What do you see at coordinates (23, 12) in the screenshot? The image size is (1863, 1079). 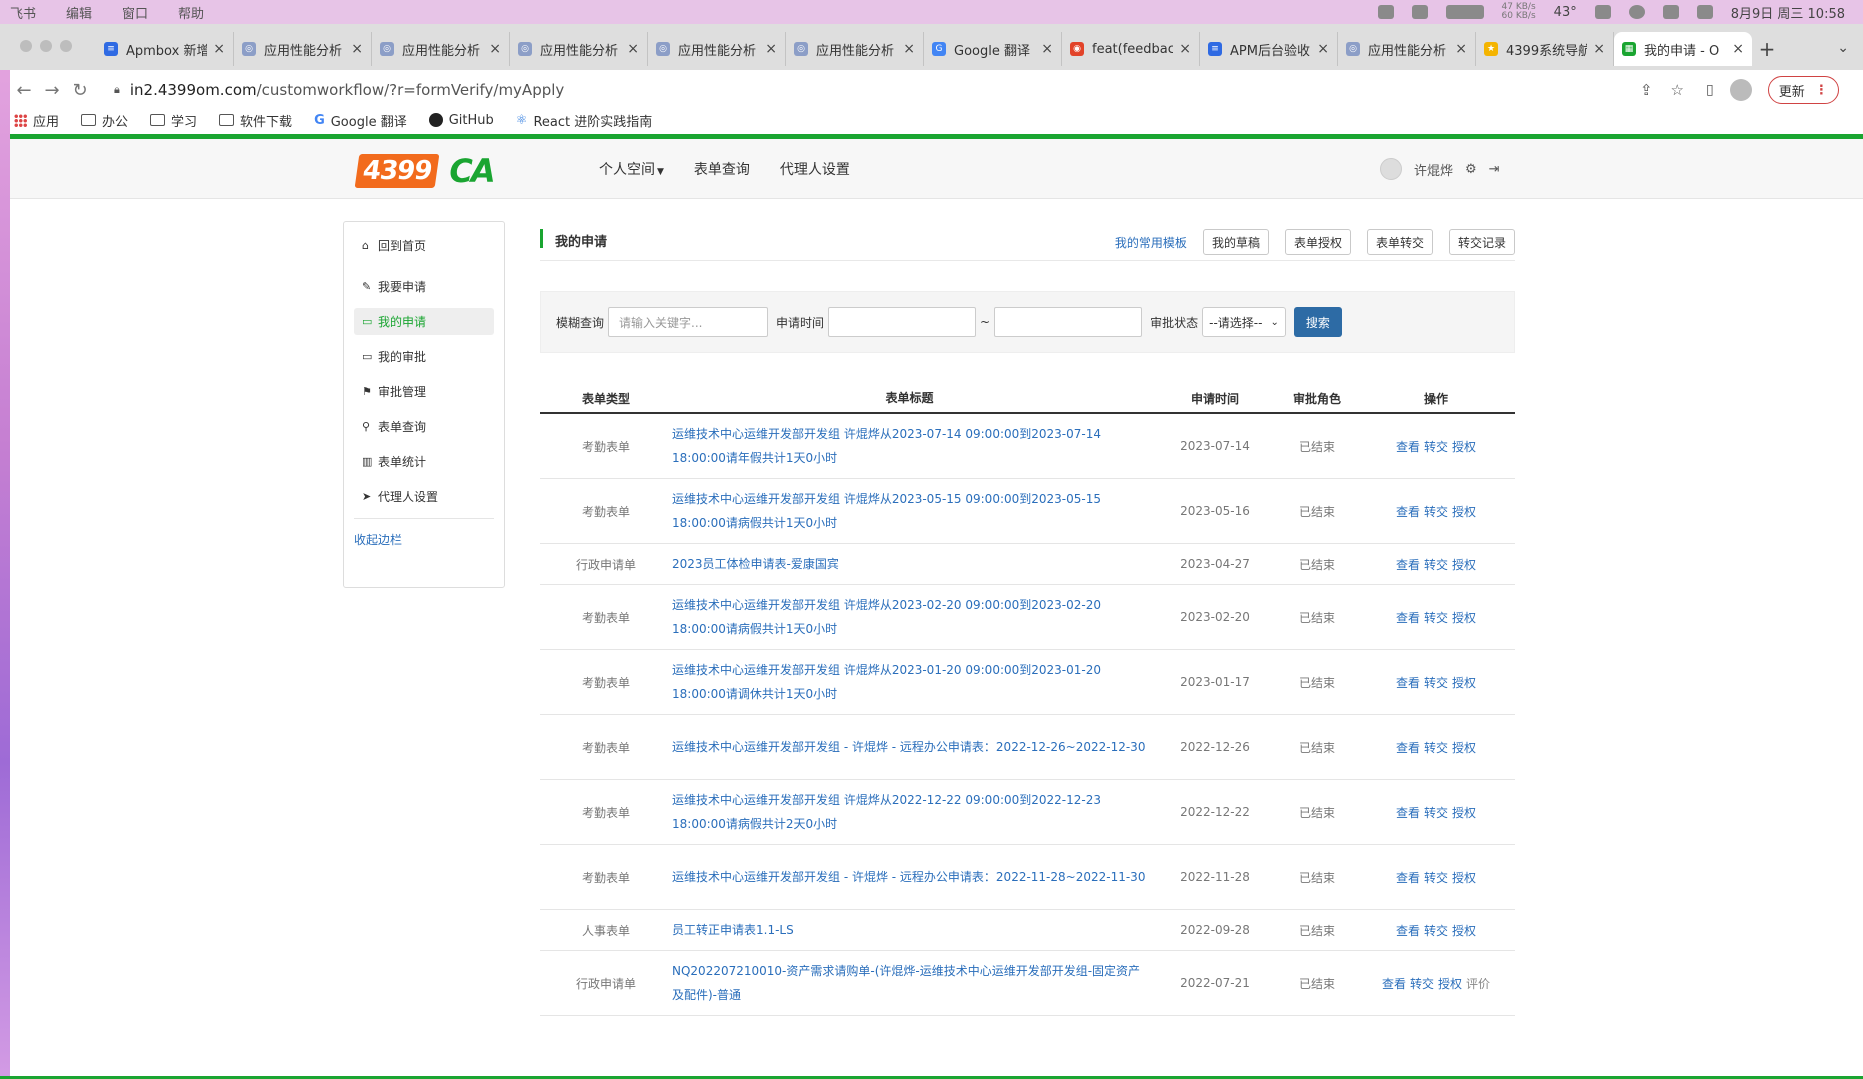 I see `menubar-app: 飞书` at bounding box center [23, 12].